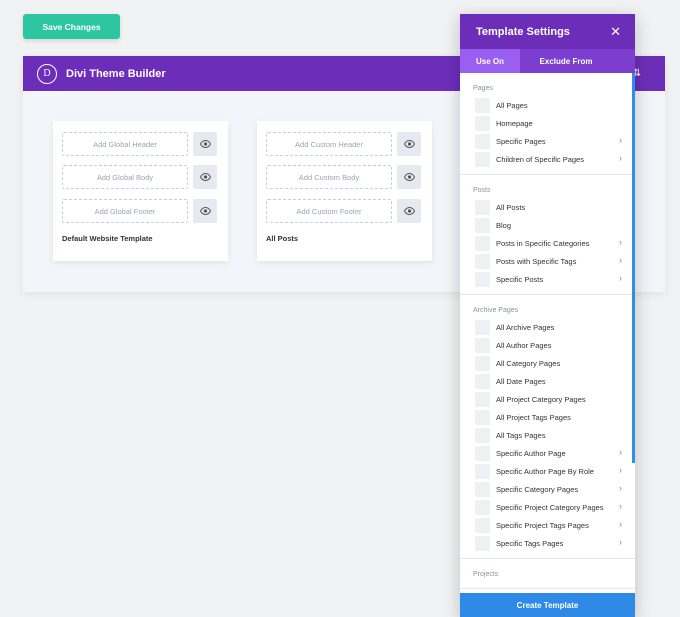 This screenshot has height=617, width=680. I want to click on option-label: All Tags Pages, so click(521, 435).